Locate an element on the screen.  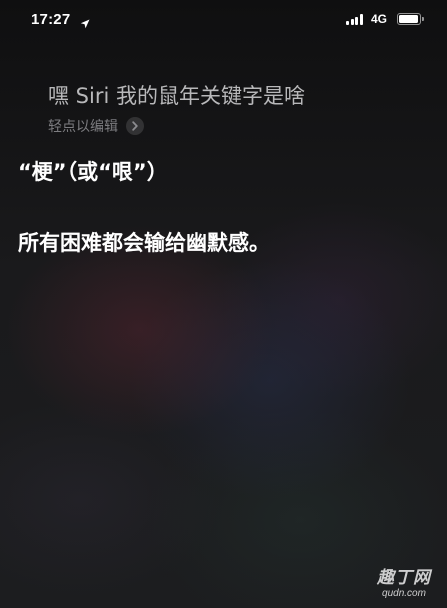
siri-query-text: 嘿 Siri 我的鼠年关键字是啥 is located at coordinates (176, 95).